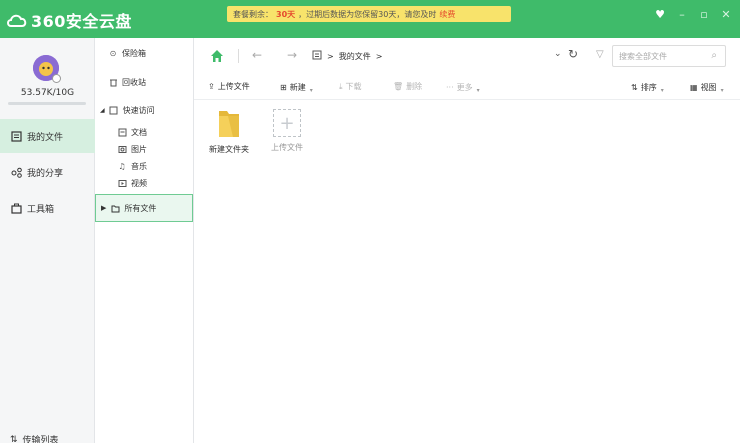  Describe the element at coordinates (714, 55) in the screenshot. I see `search-icon: ⌕` at that location.